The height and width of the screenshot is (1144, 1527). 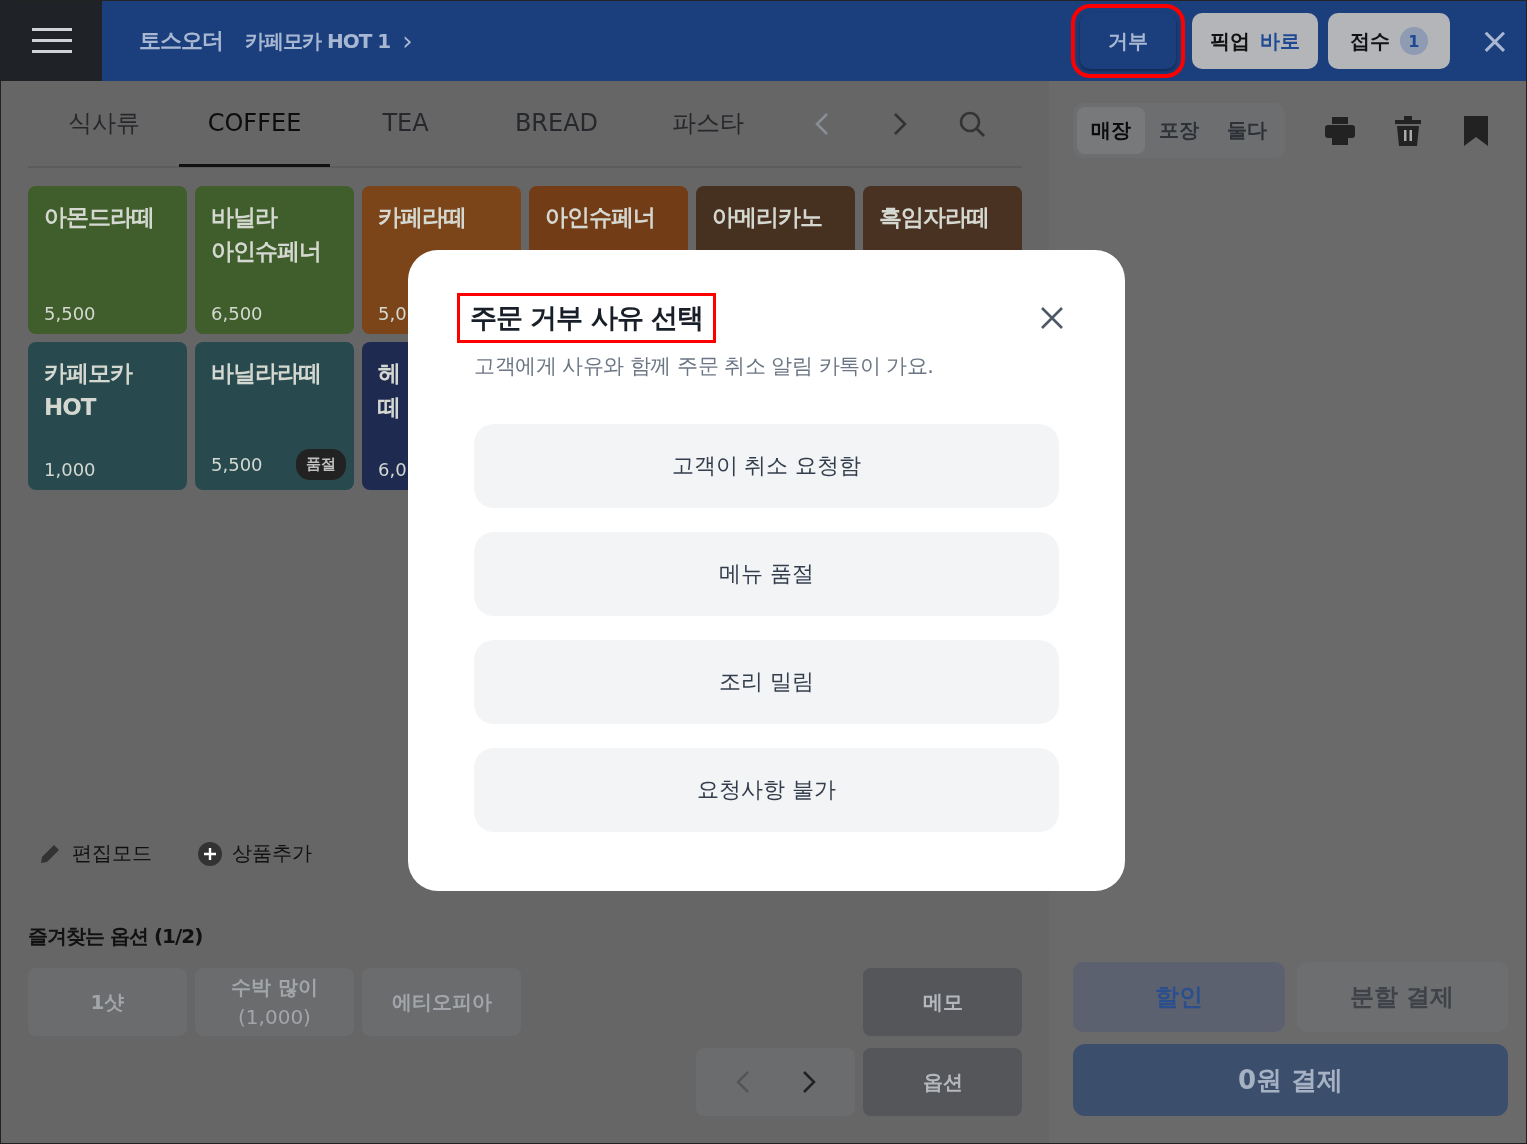 What do you see at coordinates (181, 41) in the screenshot?
I see `store-name: 토스오더` at bounding box center [181, 41].